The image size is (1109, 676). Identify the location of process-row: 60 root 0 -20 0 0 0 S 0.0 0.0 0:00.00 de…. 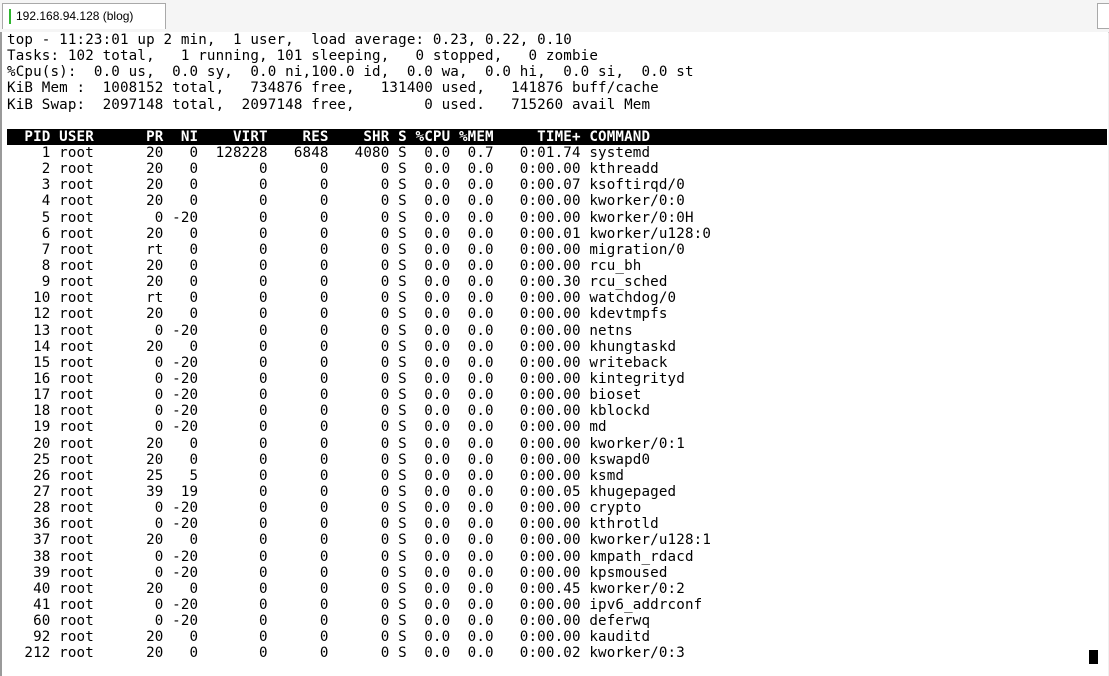
(329, 621).